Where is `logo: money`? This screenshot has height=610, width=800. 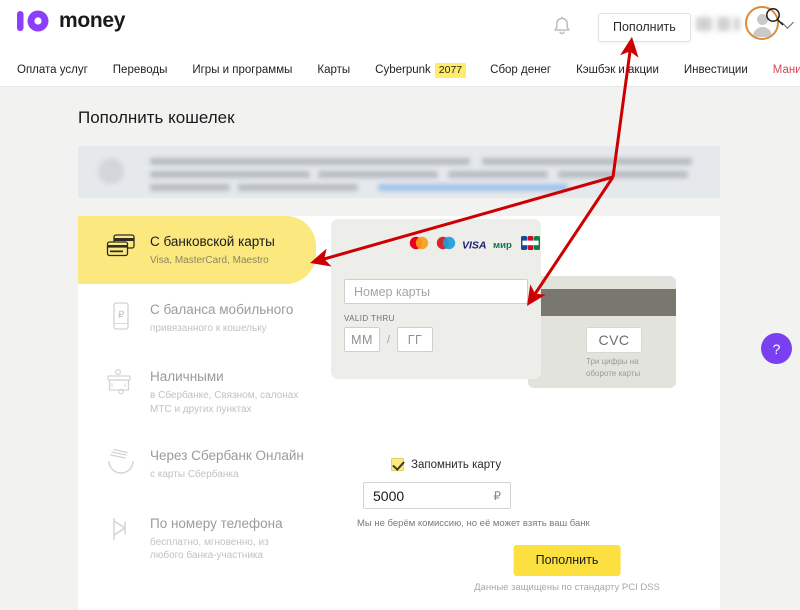 logo: money is located at coordinates (71, 21).